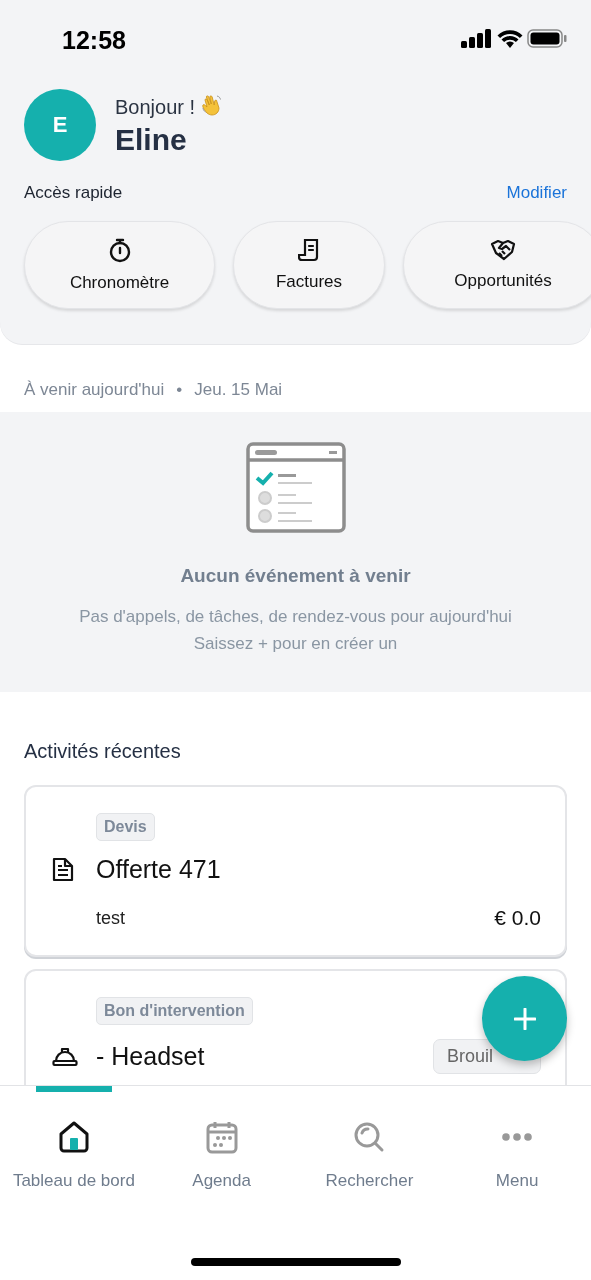  What do you see at coordinates (212, 104) in the screenshot?
I see `waving-hand-icon` at bounding box center [212, 104].